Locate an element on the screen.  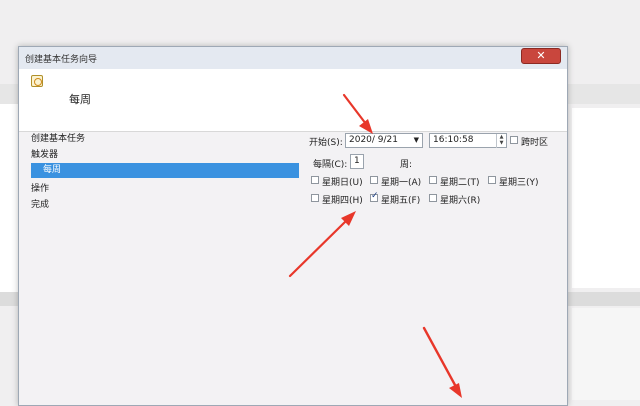
arrow-pointing-to-friday is located at coordinates (322, 244).